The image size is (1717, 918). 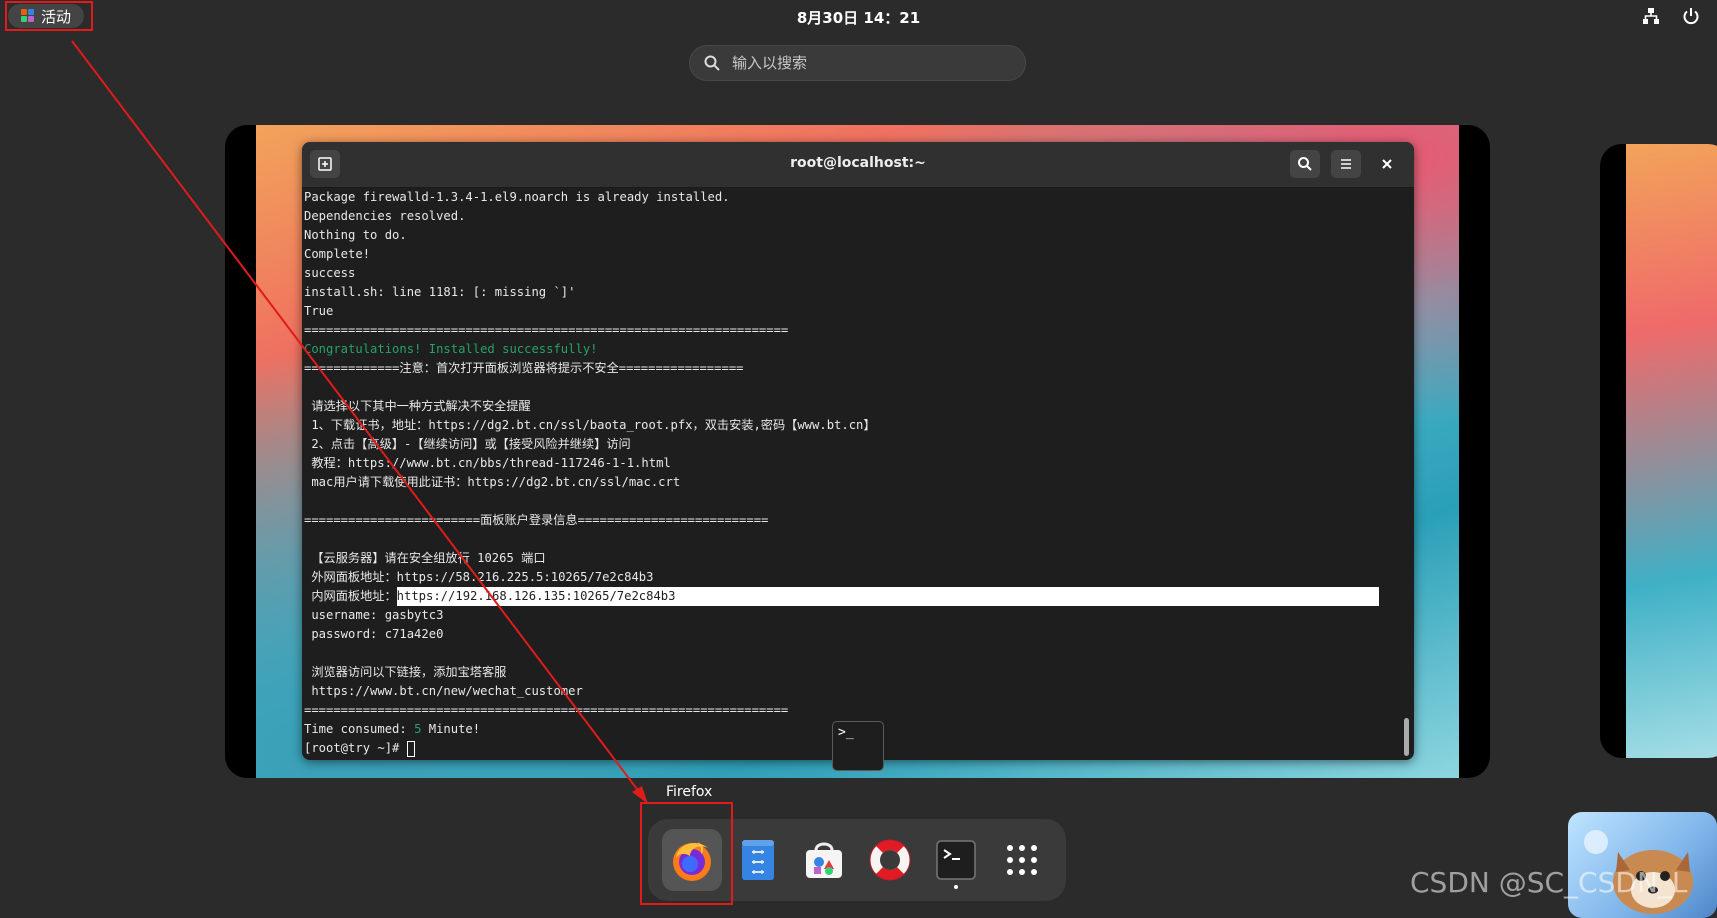 I want to click on terminal-line: 浏览器访问以下链接，添加宝塔客服, so click(x=405, y=672).